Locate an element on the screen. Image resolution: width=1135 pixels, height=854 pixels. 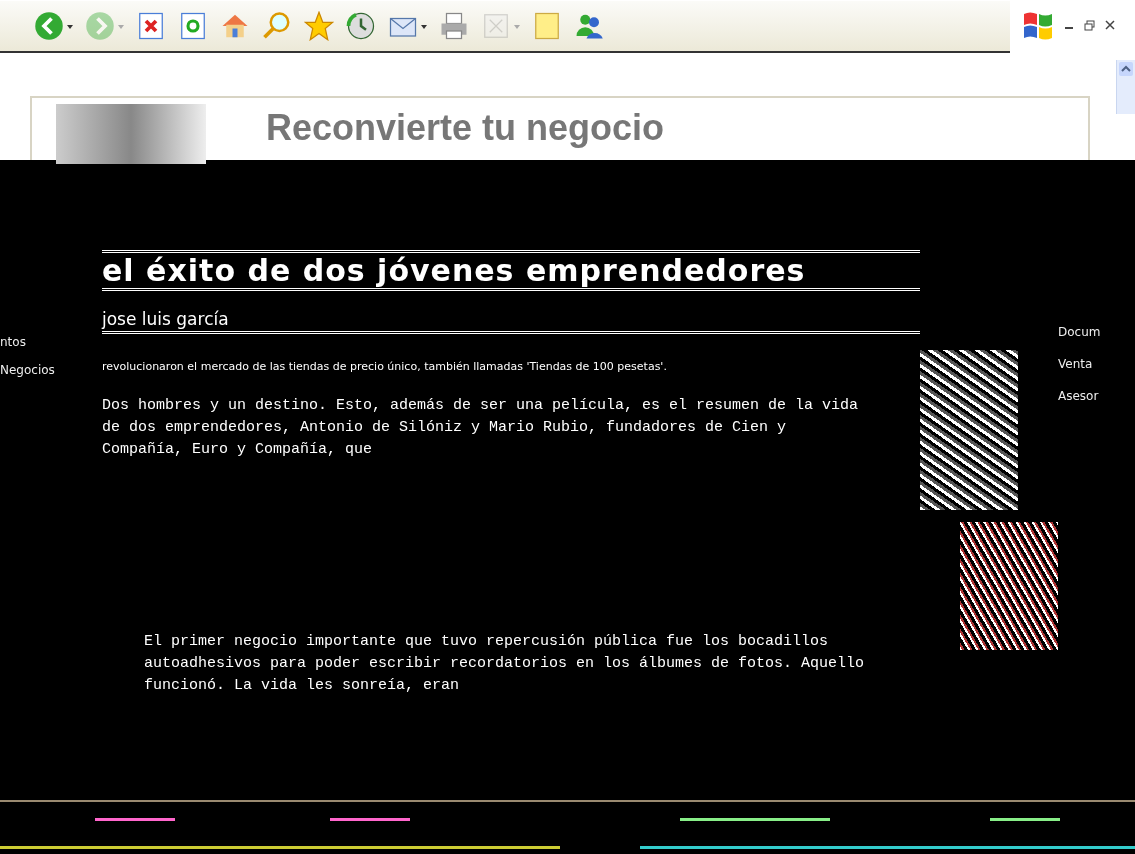
stop-icon is located at coordinates (151, 26).